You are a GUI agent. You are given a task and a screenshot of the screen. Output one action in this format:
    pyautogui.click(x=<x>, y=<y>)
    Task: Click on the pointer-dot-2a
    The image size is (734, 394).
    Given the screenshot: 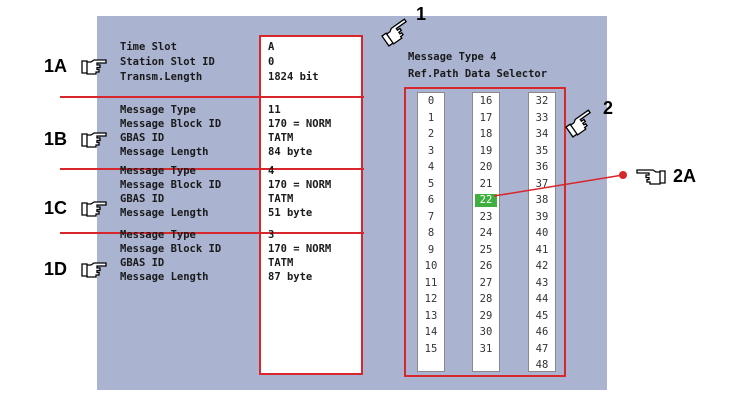 What is the action you would take?
    pyautogui.click(x=623, y=175)
    